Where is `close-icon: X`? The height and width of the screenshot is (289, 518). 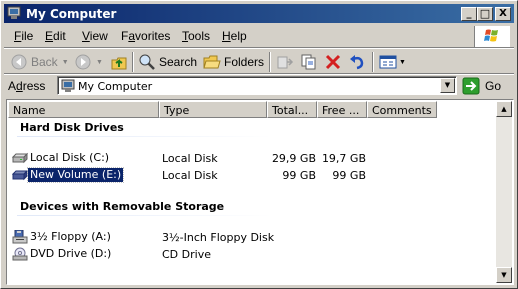 close-icon: X is located at coordinates (503, 13).